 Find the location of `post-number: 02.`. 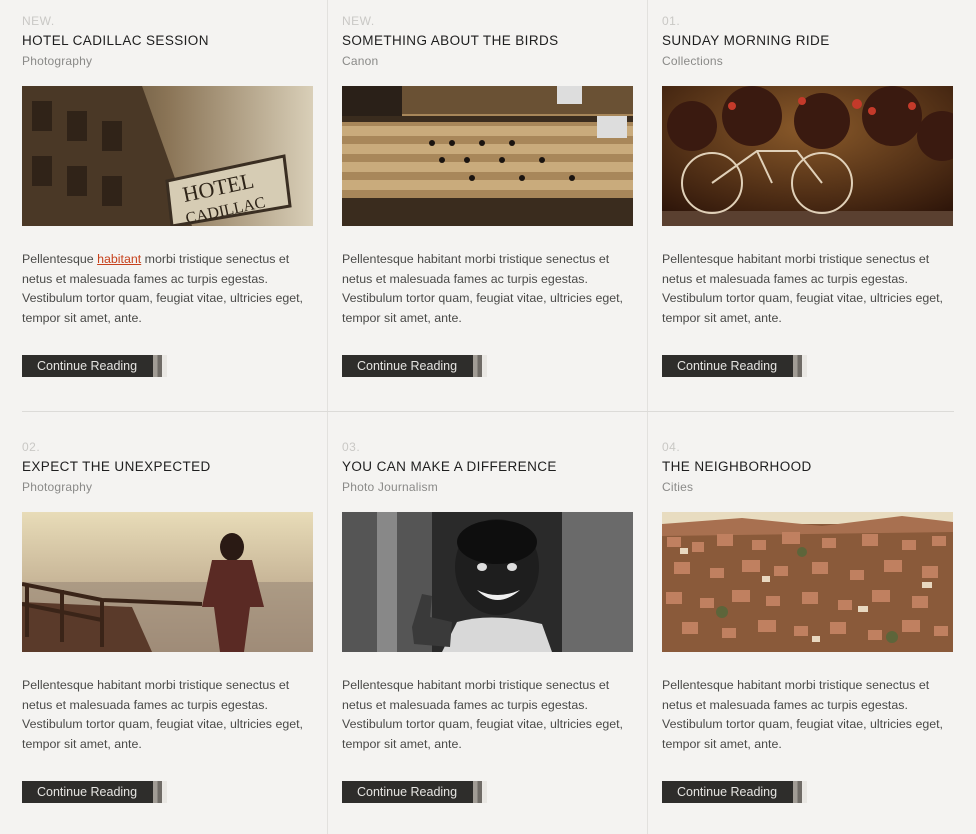

post-number: 02. is located at coordinates (31, 447).